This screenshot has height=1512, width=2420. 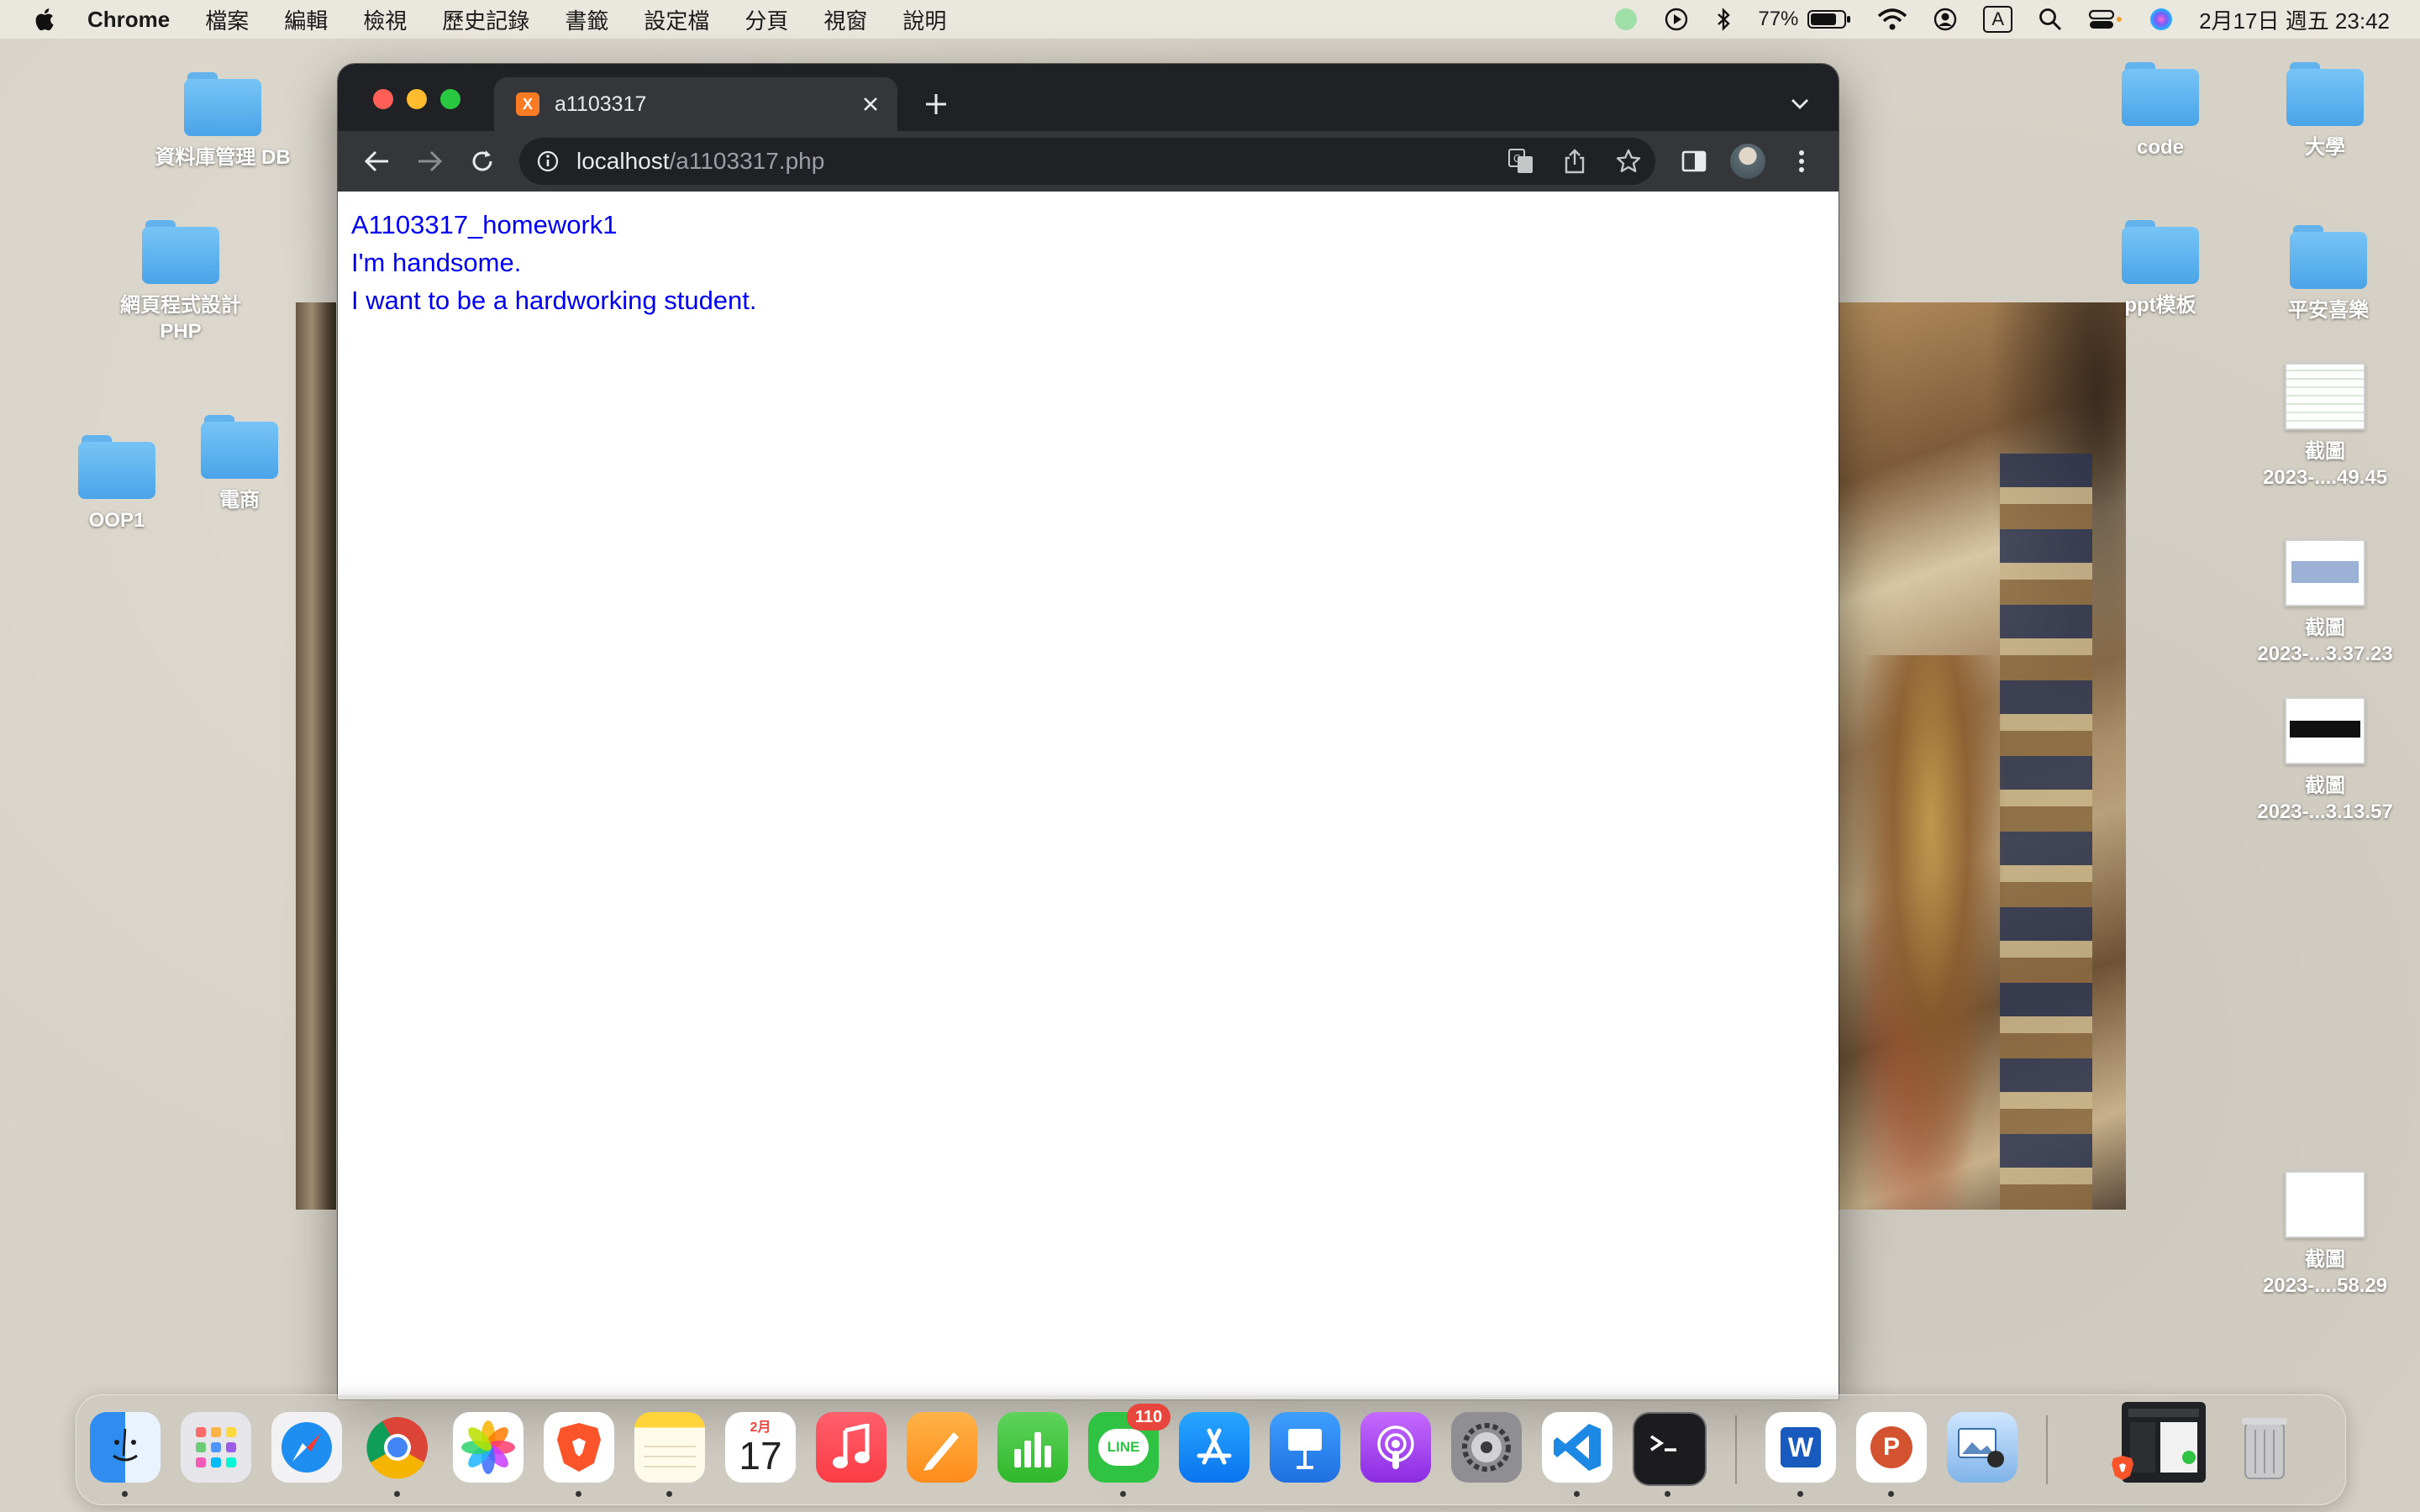 I want to click on powerpoint-running-dot, so click(x=1891, y=1494).